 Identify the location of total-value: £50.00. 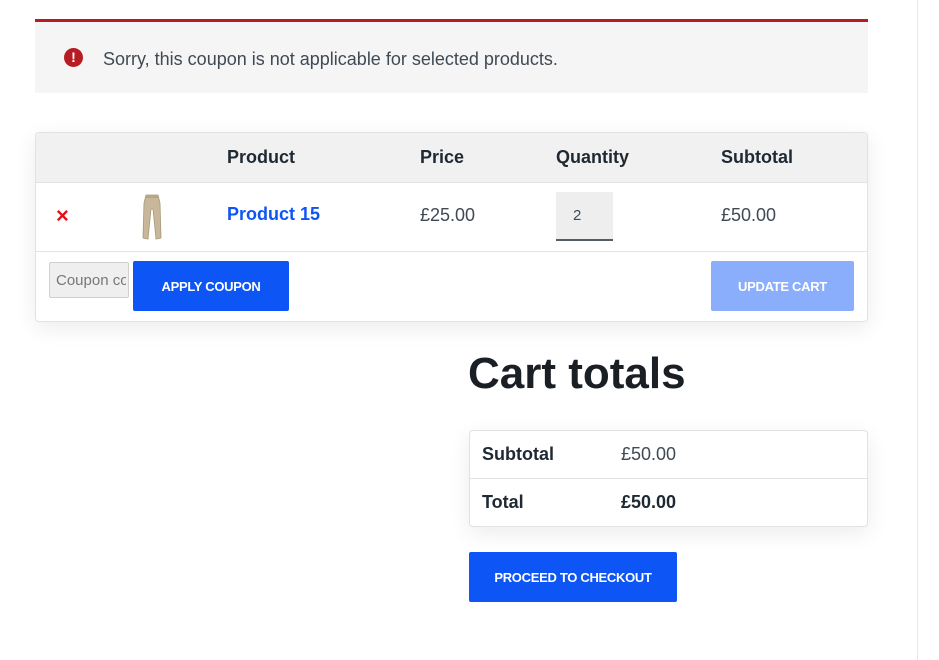
(649, 502).